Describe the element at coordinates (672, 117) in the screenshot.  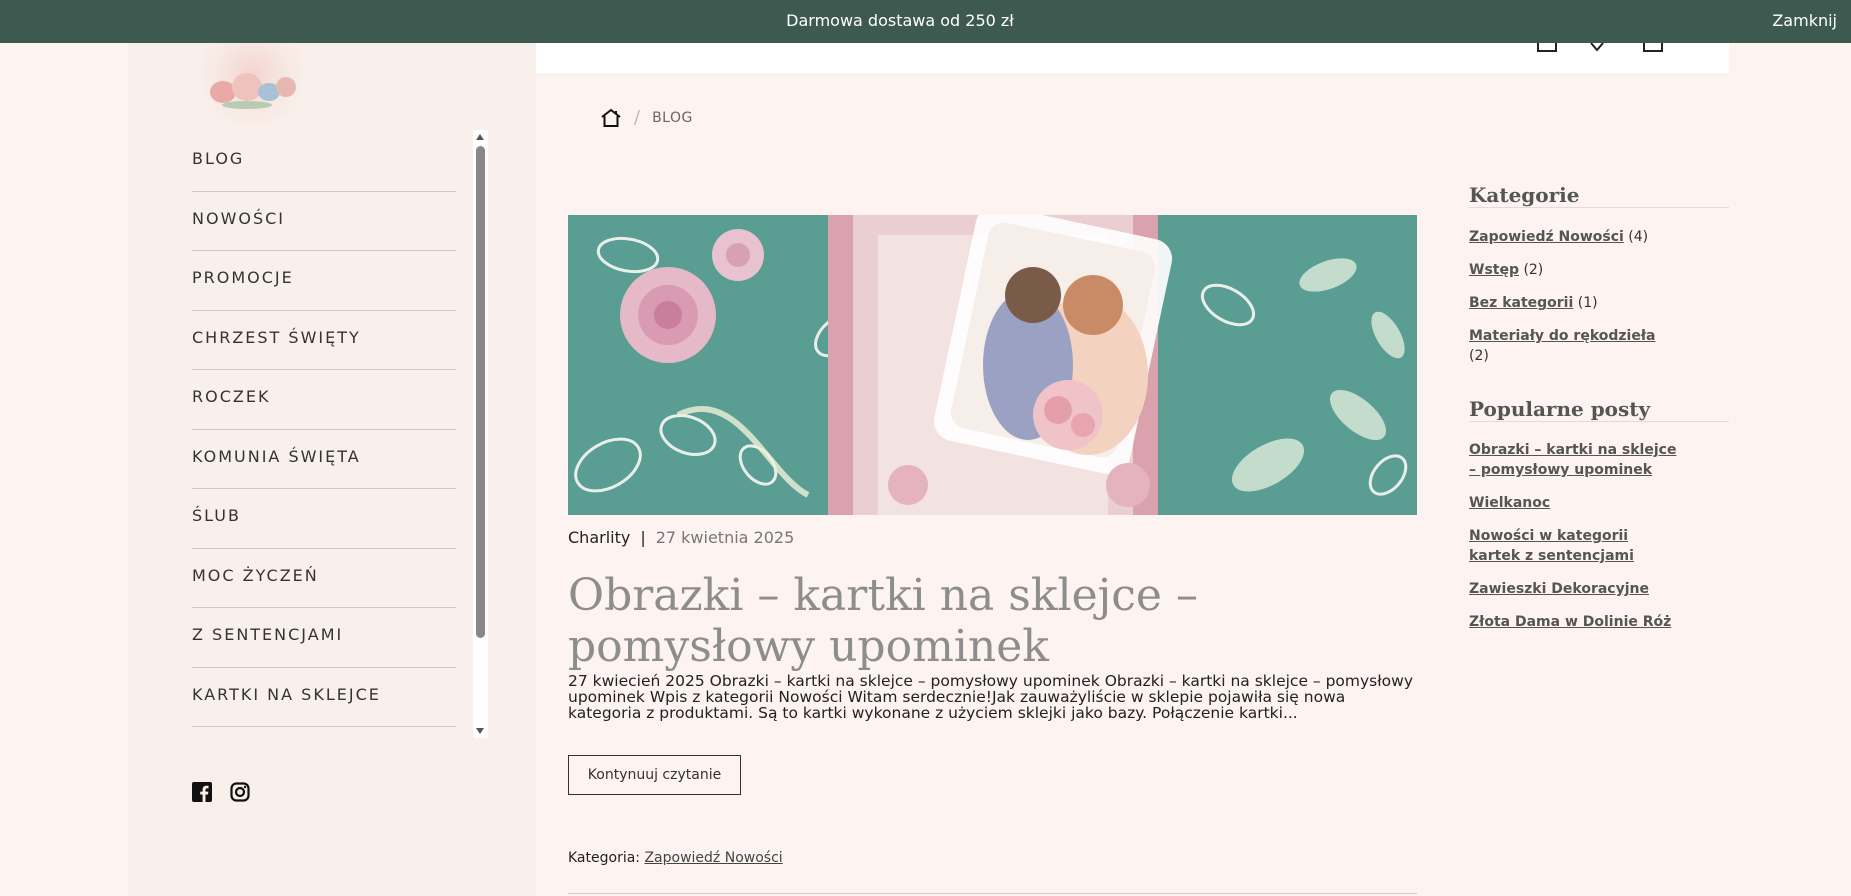
I see `breadcrumb-current: BLOG` at that location.